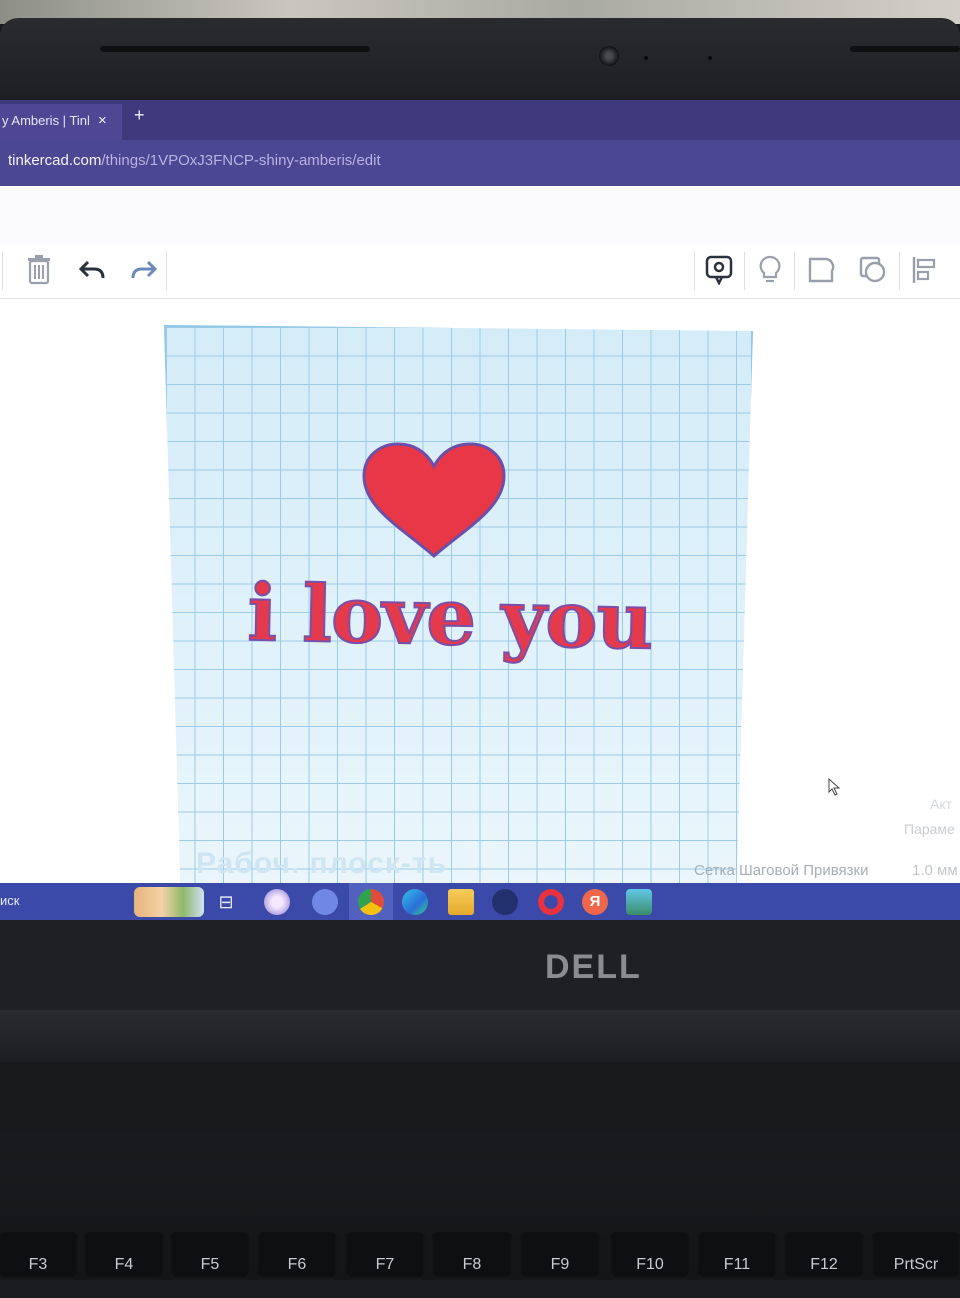  What do you see at coordinates (385, 1256) in the screenshot?
I see `key-f7: F7` at bounding box center [385, 1256].